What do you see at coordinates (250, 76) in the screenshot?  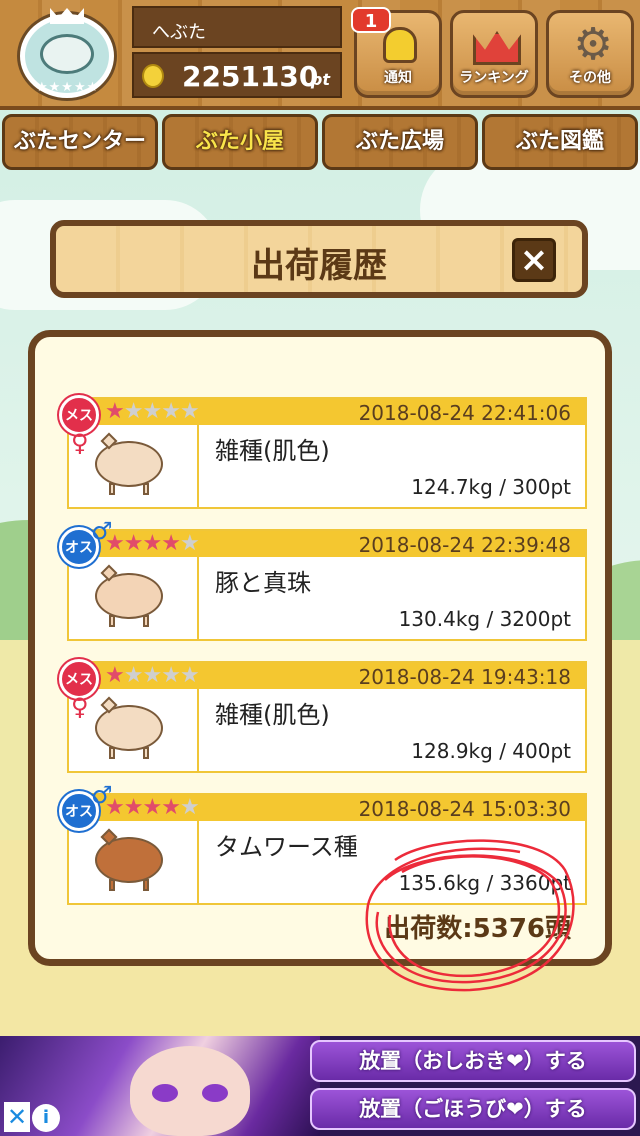 I see `points-value: 2251130` at bounding box center [250, 76].